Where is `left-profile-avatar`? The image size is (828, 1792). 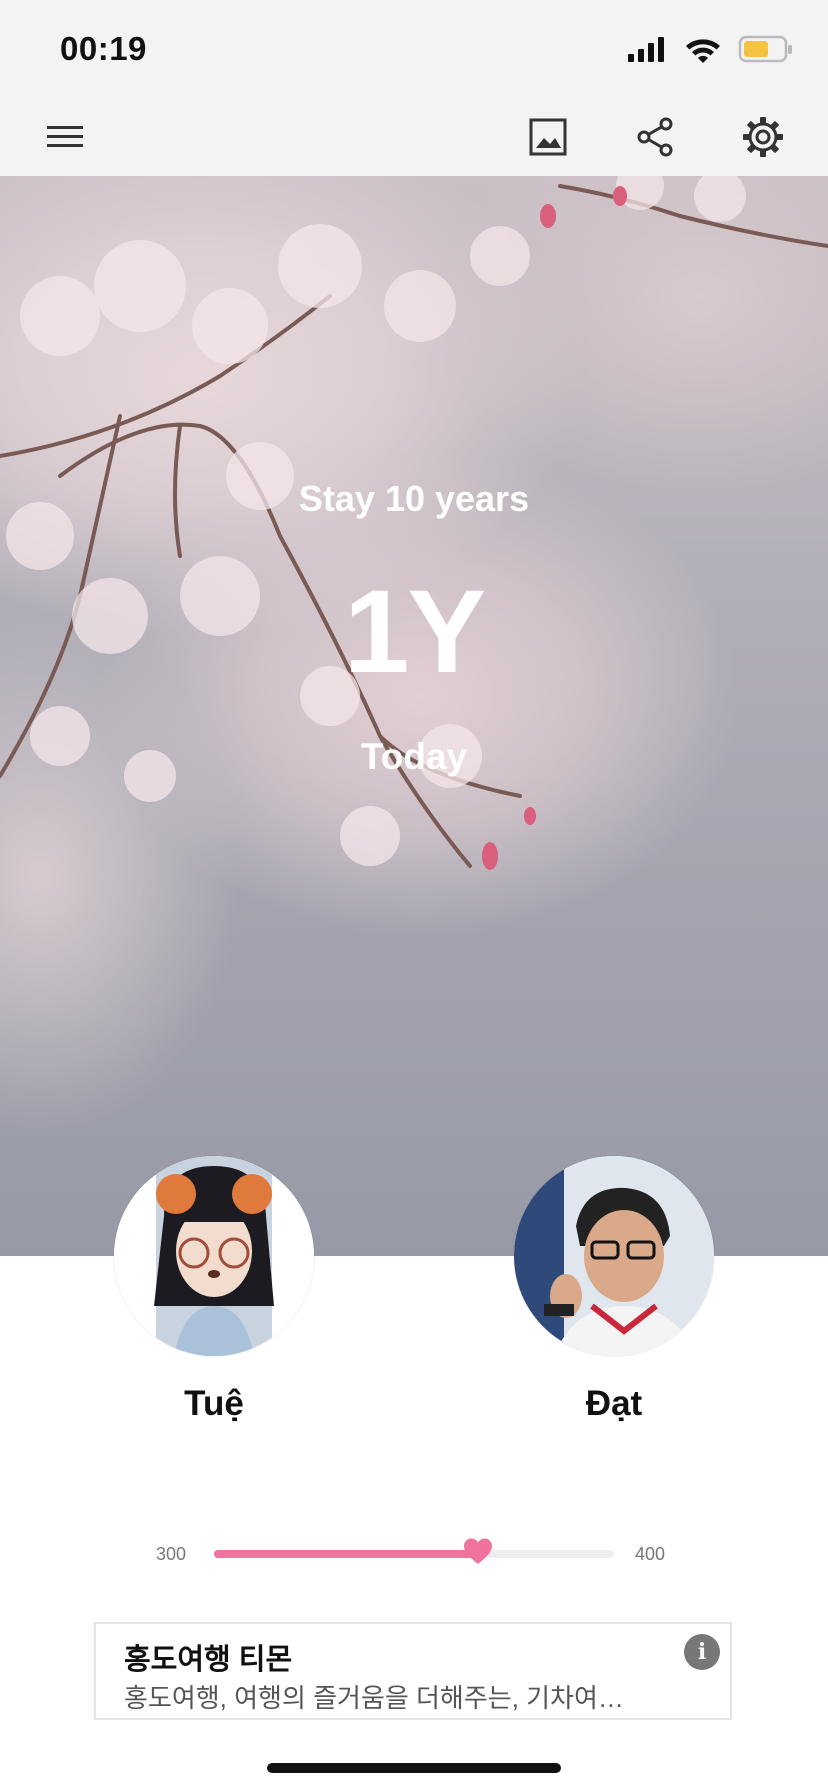 left-profile-avatar is located at coordinates (214, 1256).